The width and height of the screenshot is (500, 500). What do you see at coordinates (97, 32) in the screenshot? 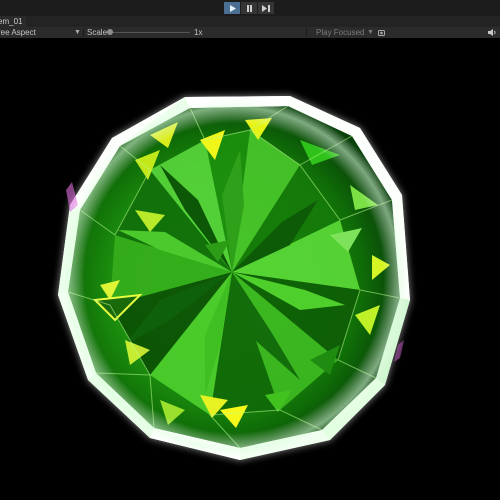
I see `scale-label: Scale` at bounding box center [97, 32].